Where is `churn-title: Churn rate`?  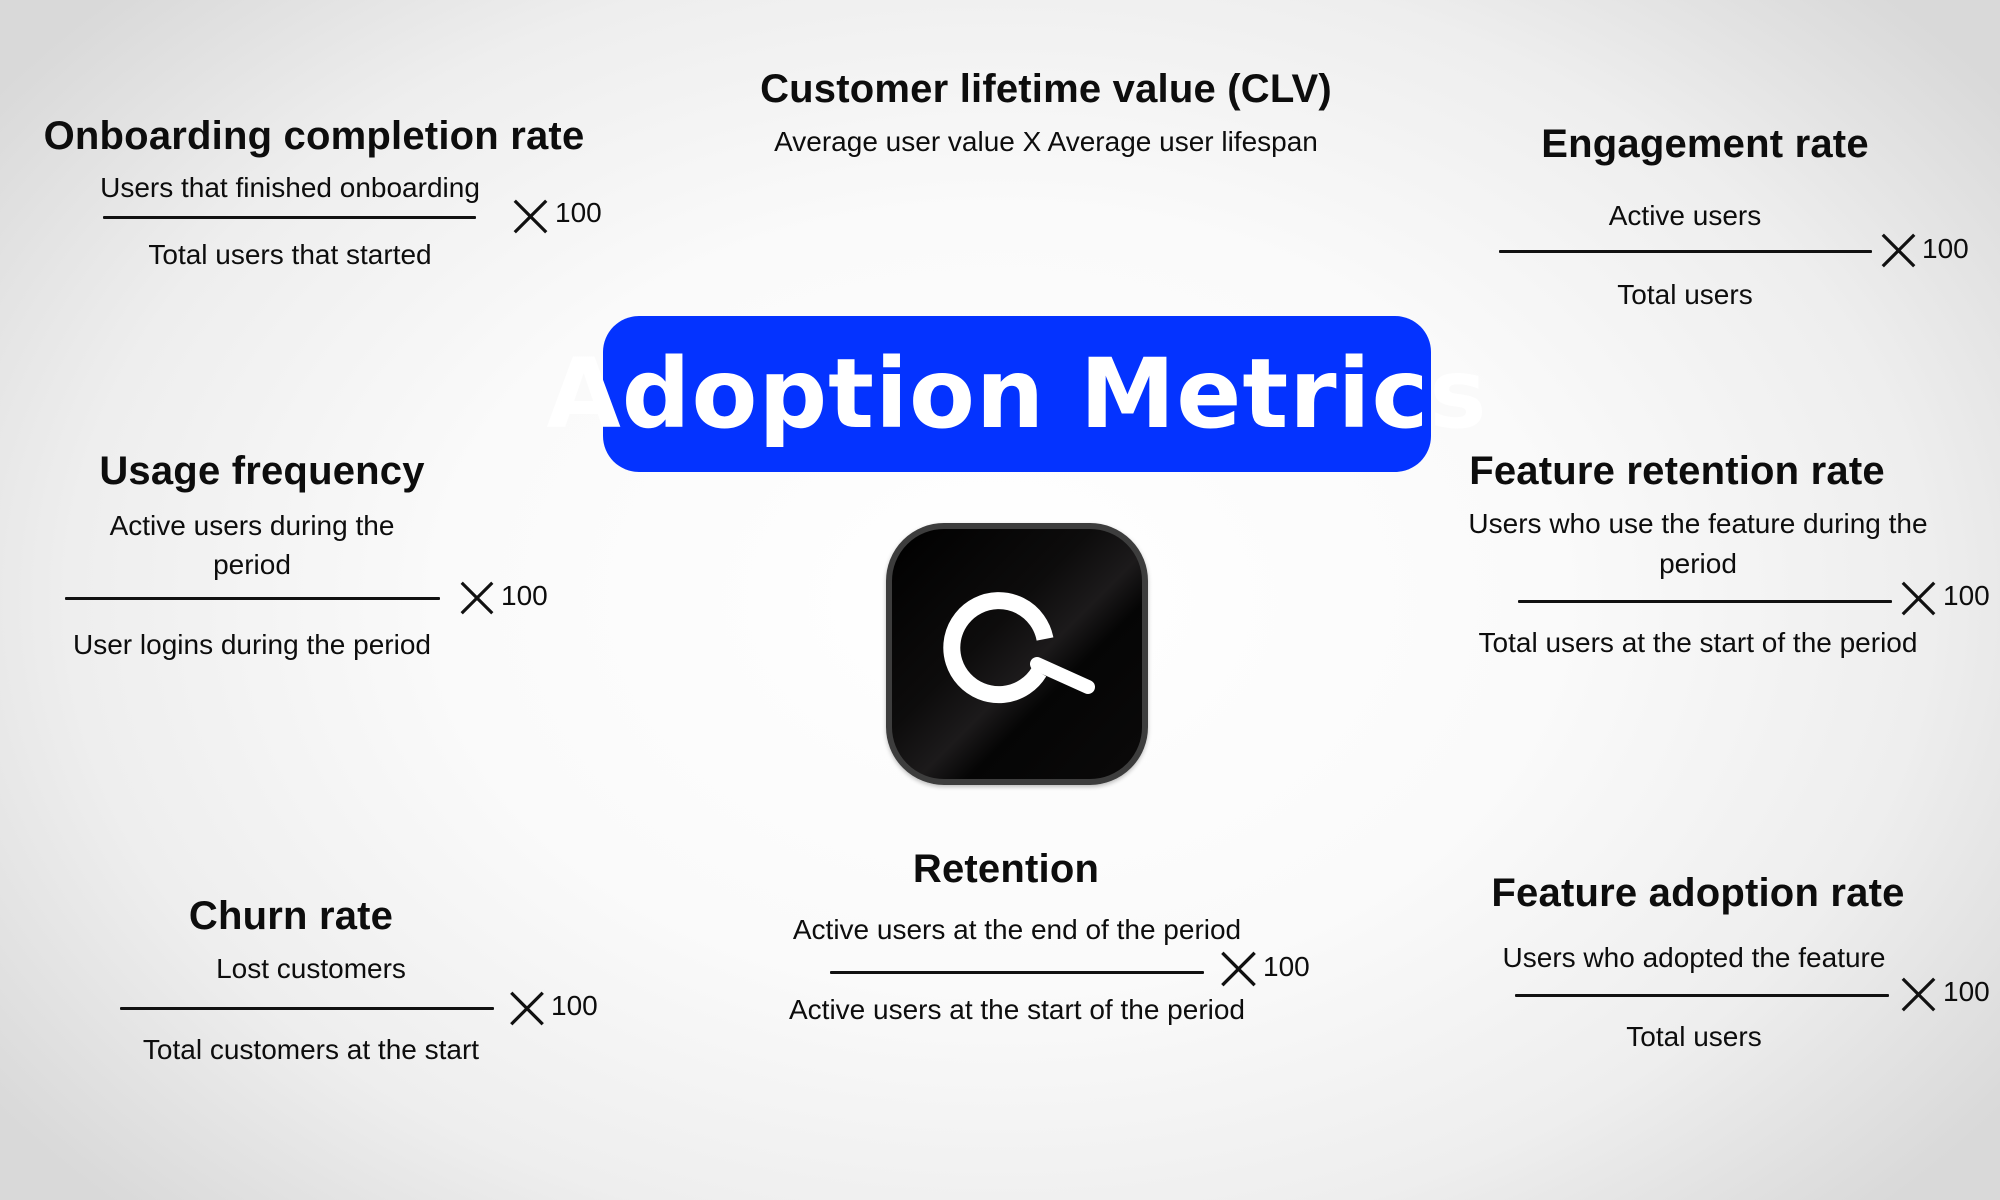 churn-title: Churn rate is located at coordinates (291, 916).